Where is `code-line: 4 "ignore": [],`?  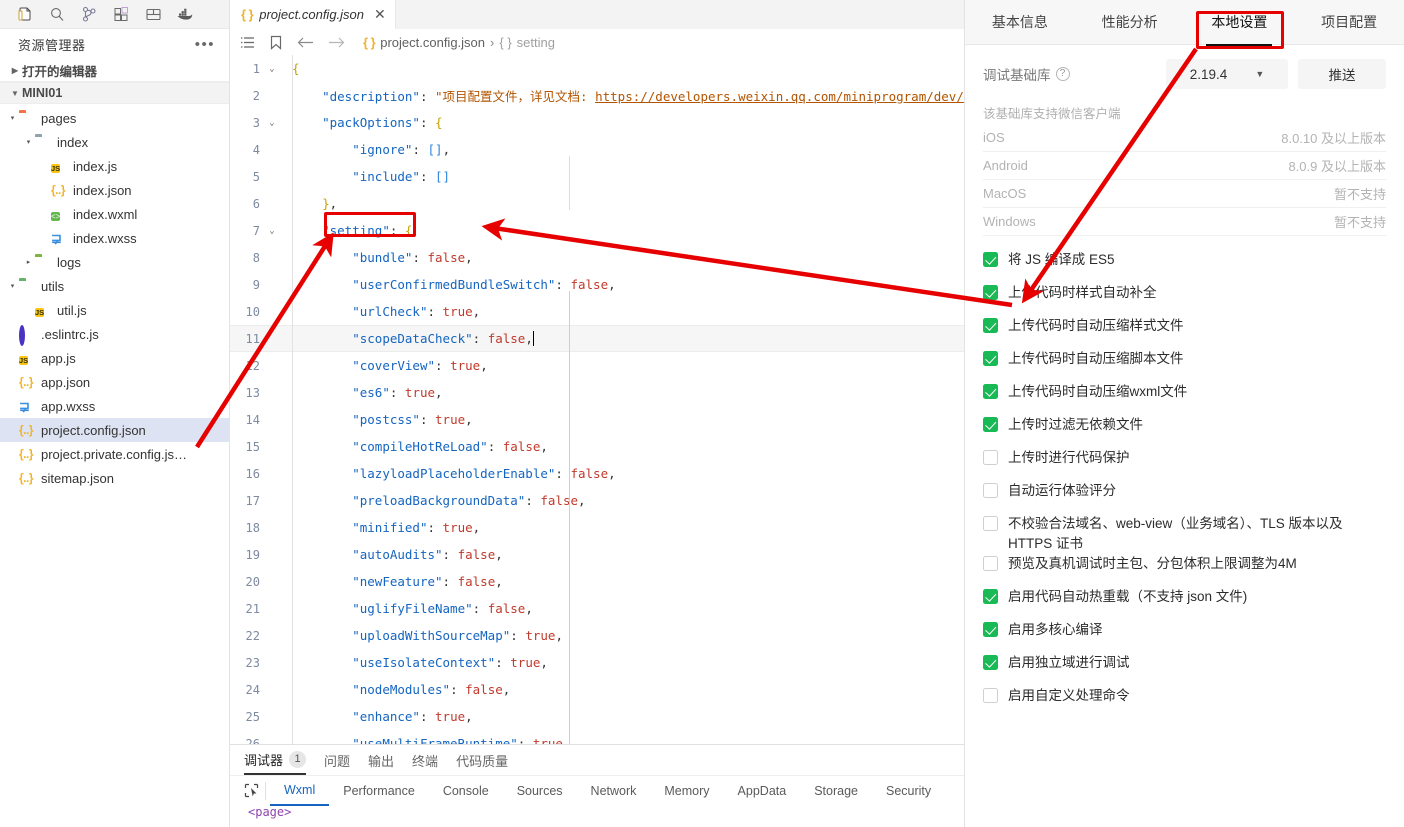
code-line: 4 "ignore": [], is located at coordinates (597, 149).